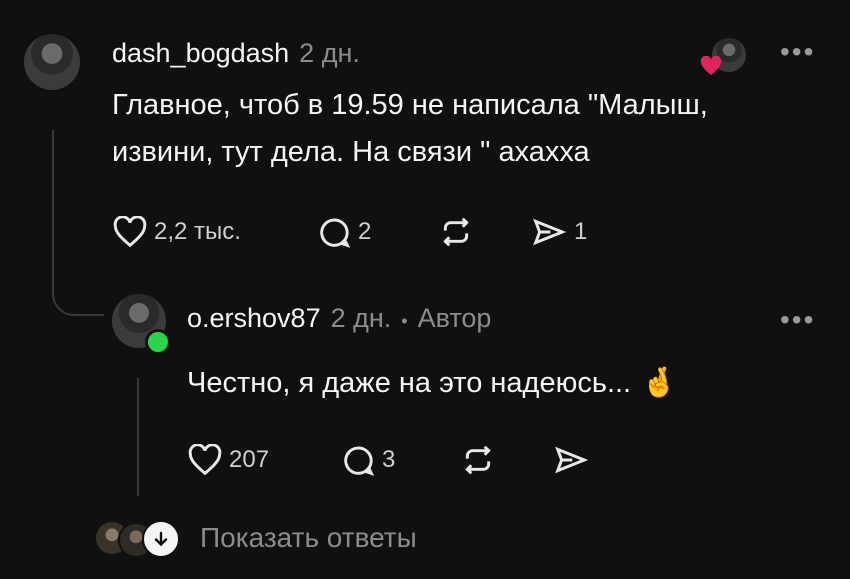 The image size is (850, 579). I want to click on reply-button: 2, so click(343, 232).